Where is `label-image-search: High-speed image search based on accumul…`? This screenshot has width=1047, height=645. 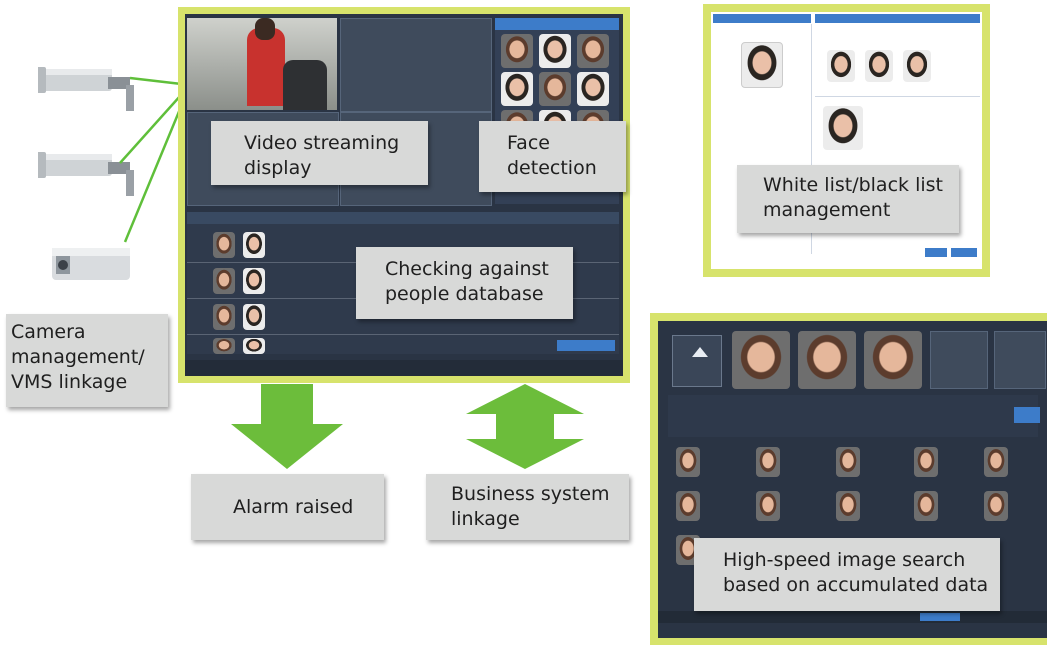 label-image-search: High-speed image search based on accumul… is located at coordinates (847, 574).